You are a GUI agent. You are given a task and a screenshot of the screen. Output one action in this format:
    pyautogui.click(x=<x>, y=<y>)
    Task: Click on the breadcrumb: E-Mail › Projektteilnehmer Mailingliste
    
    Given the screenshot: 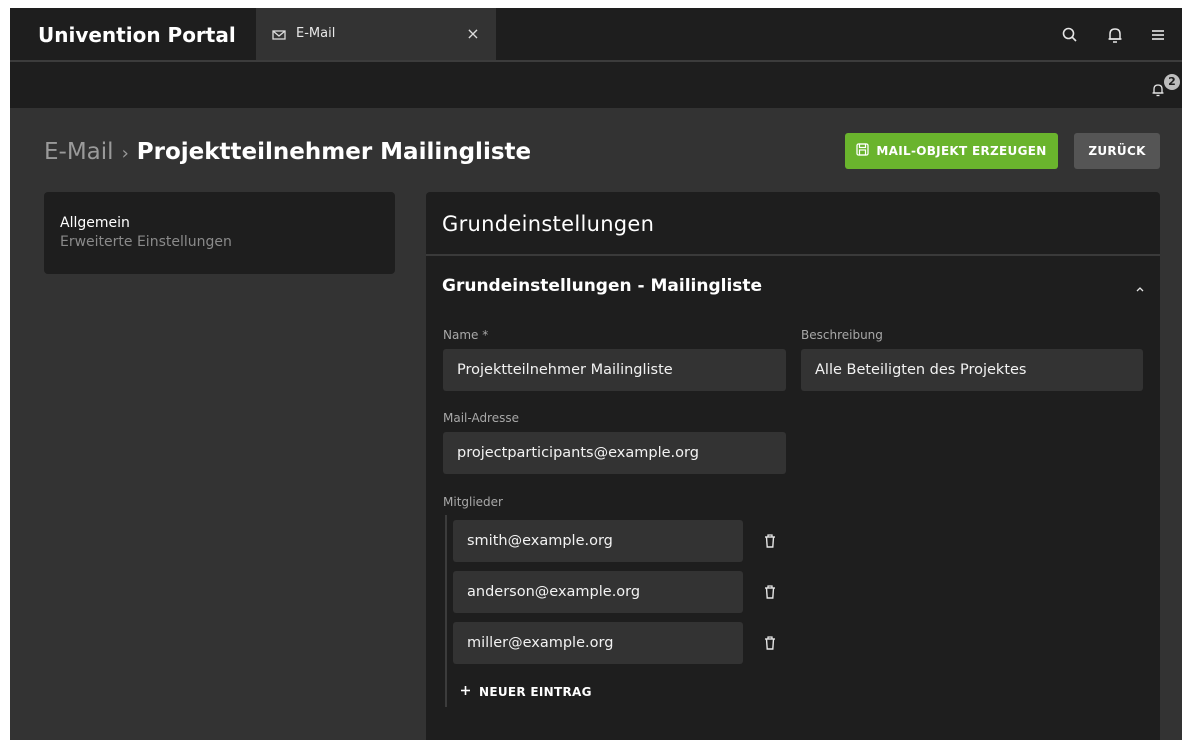 What is the action you would take?
    pyautogui.click(x=287, y=153)
    